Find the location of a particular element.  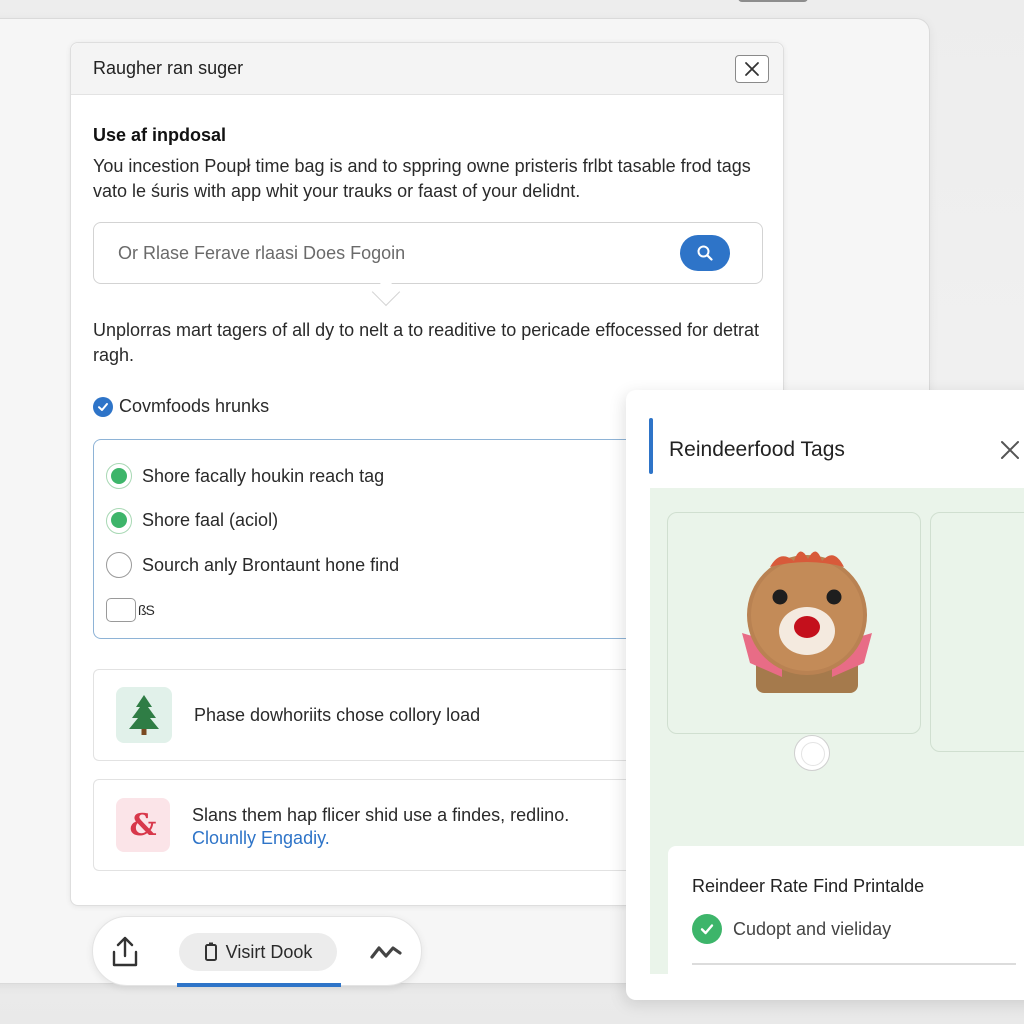

option-label: Sourch anly Brontaunt hone find is located at coordinates (271, 564).